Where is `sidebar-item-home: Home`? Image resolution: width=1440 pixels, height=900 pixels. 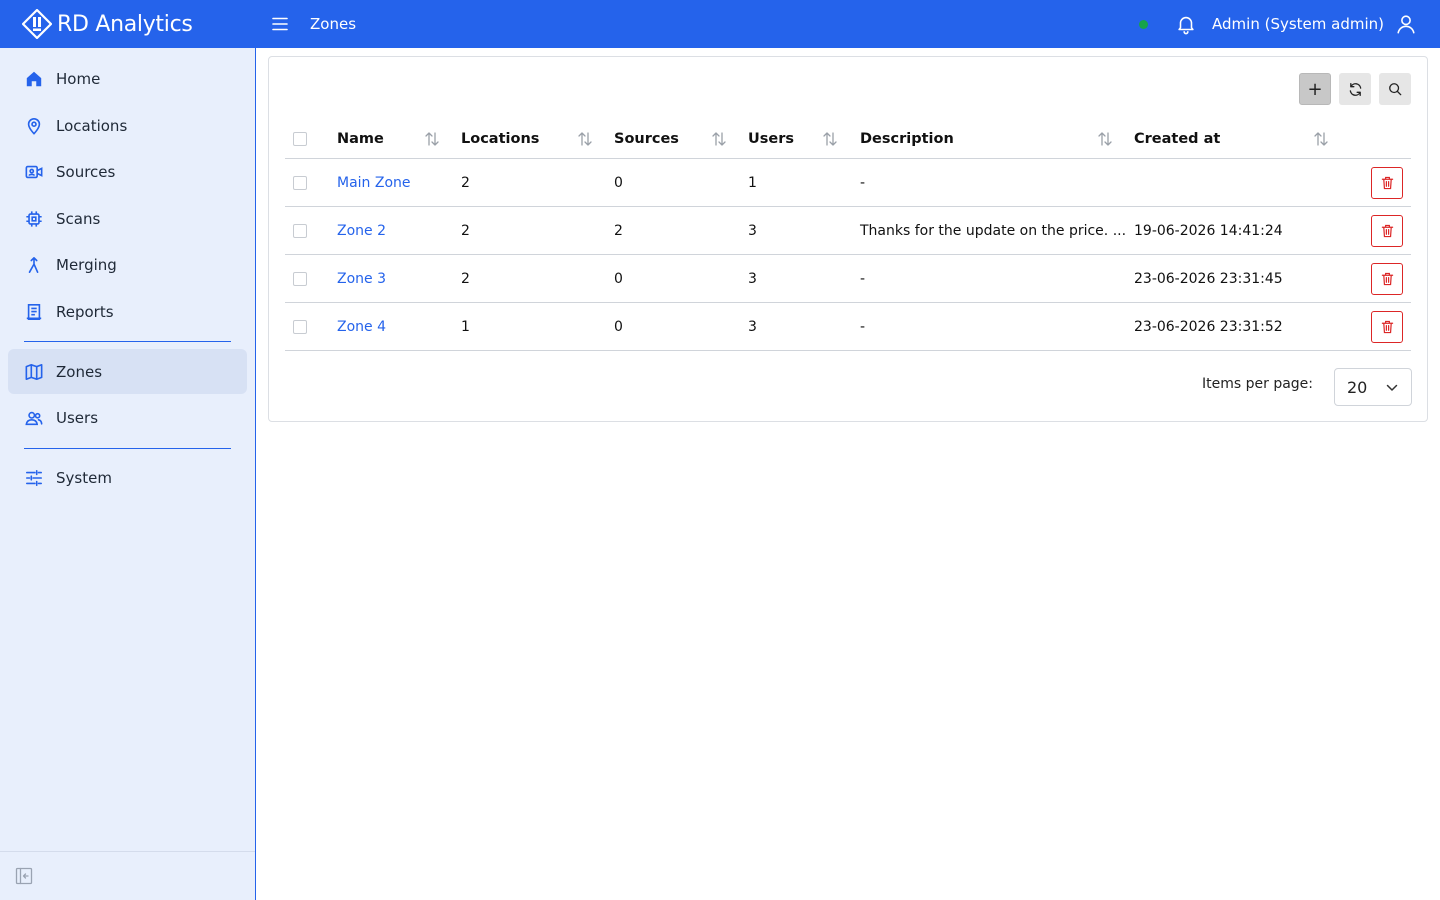
sidebar-item-home: Home is located at coordinates (127, 78).